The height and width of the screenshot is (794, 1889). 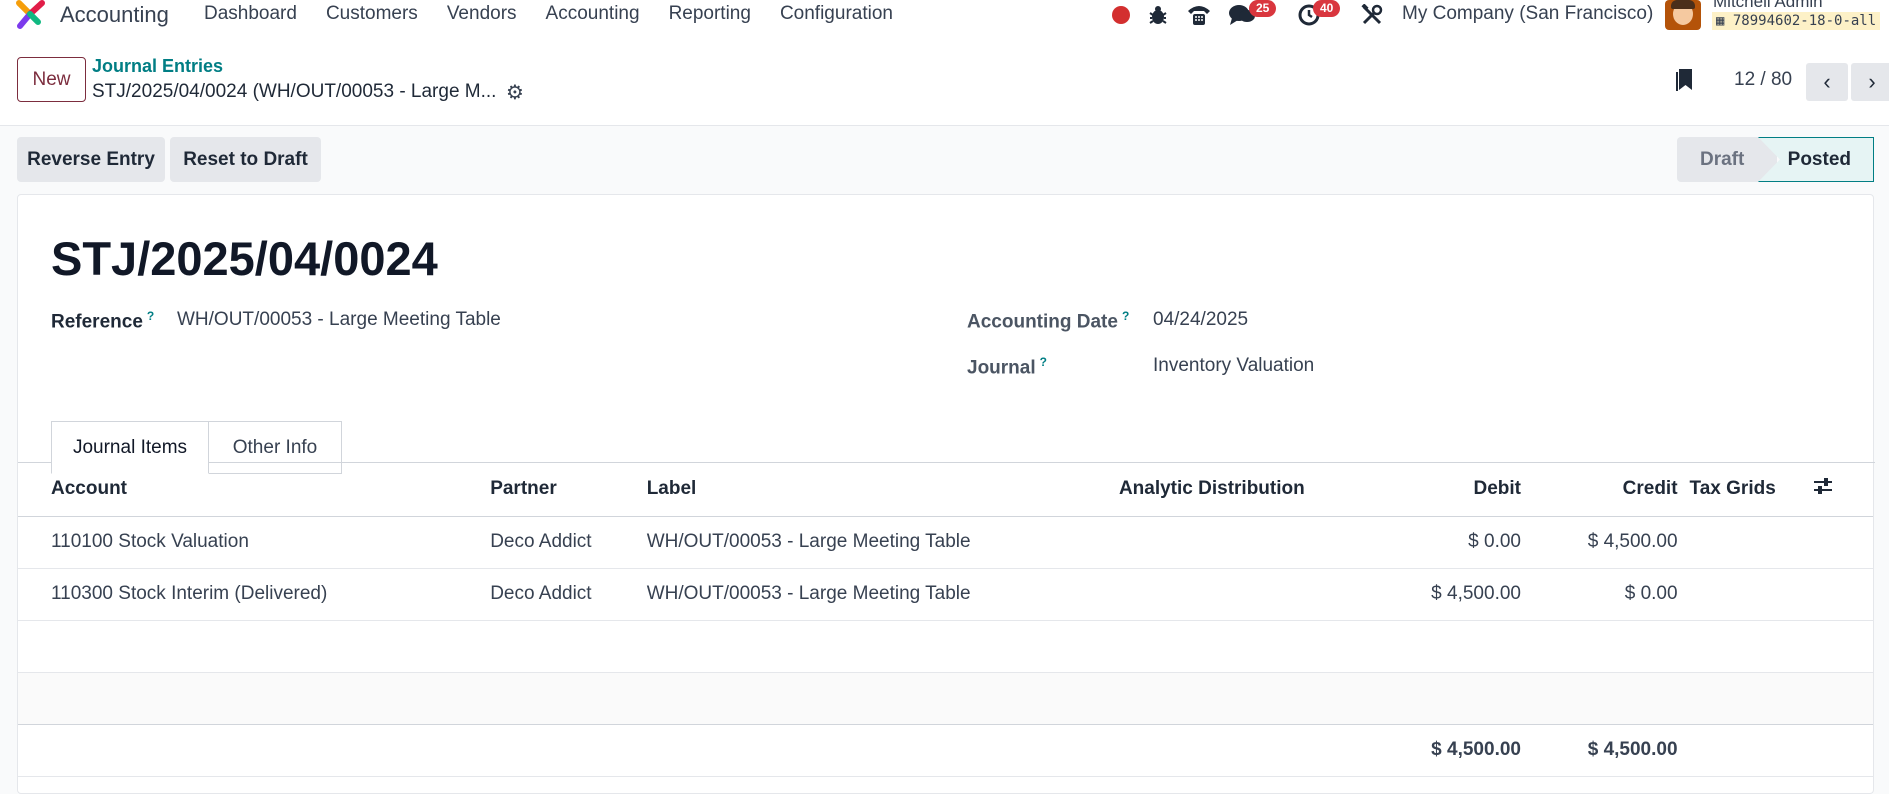 I want to click on journal-label: Journal?, so click(x=1007, y=367).